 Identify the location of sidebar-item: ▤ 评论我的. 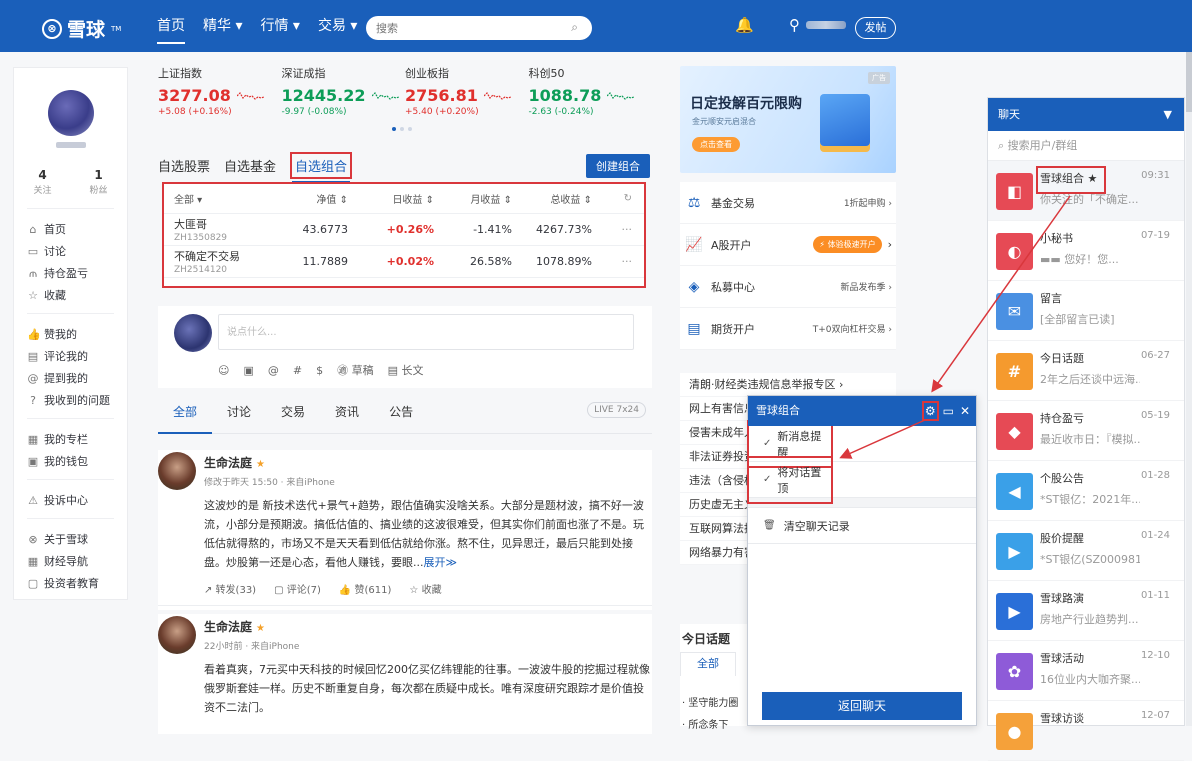
(70, 357).